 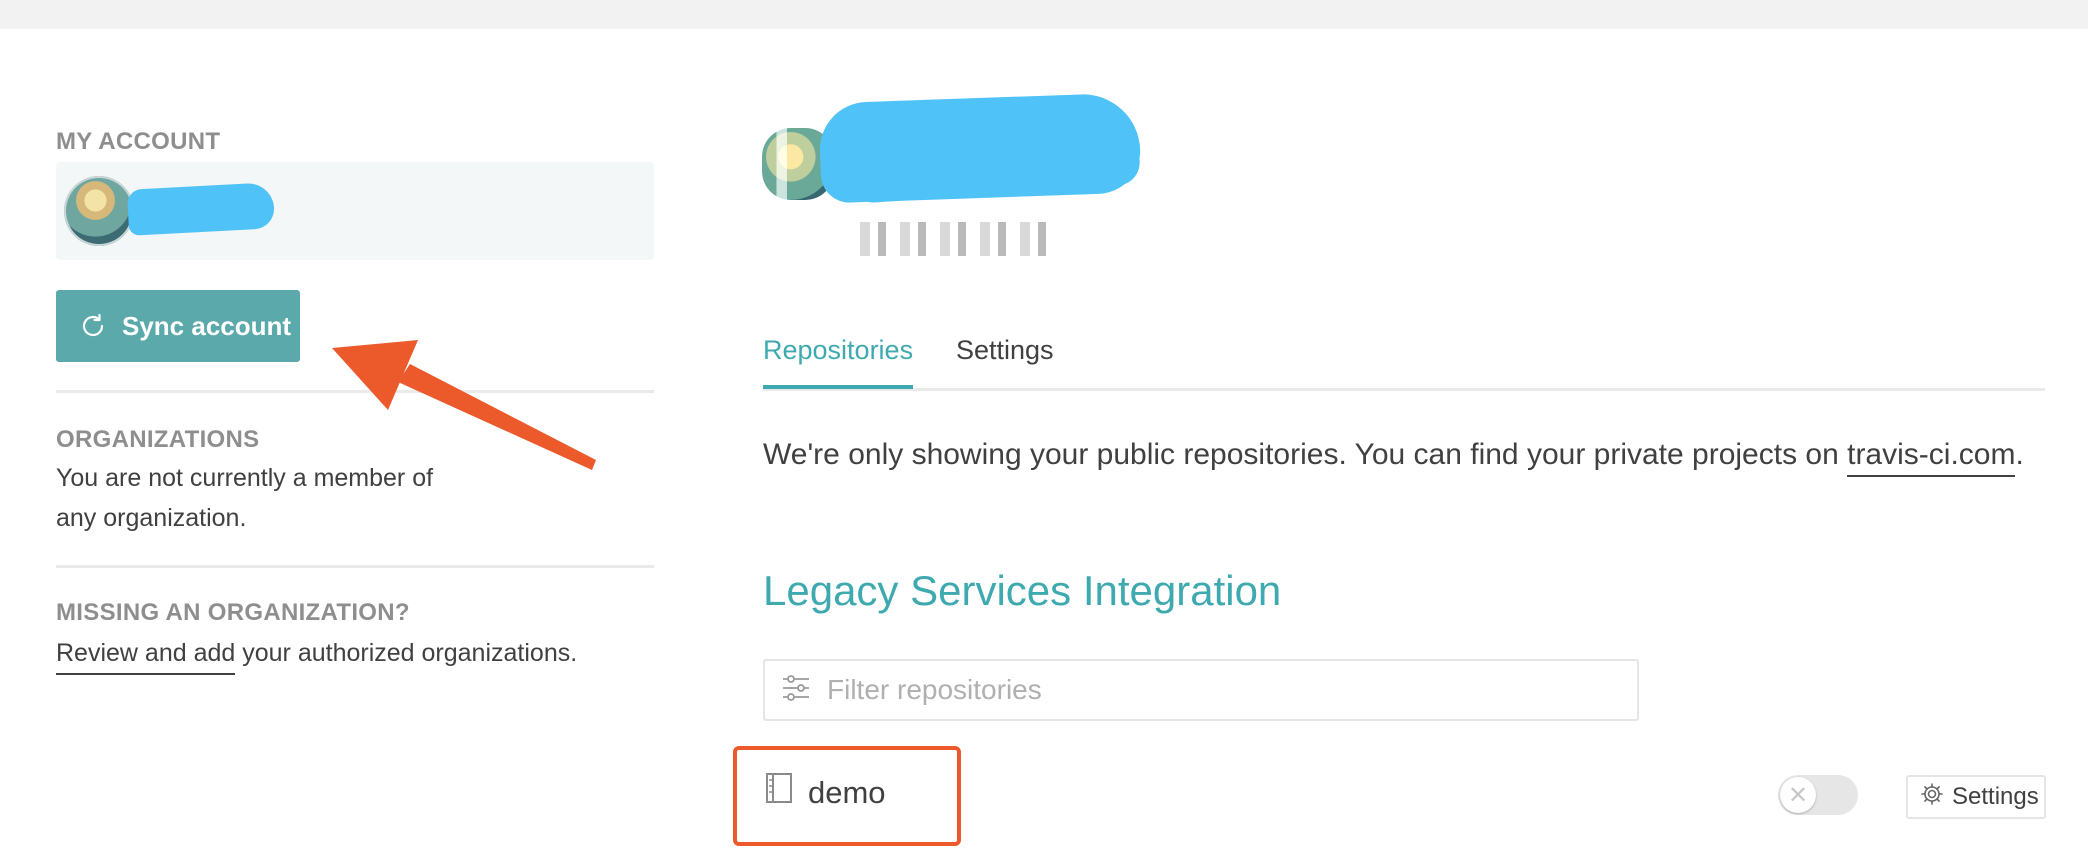 What do you see at coordinates (406, 653) in the screenshot?
I see `review-rest-text: your authorized organizations.` at bounding box center [406, 653].